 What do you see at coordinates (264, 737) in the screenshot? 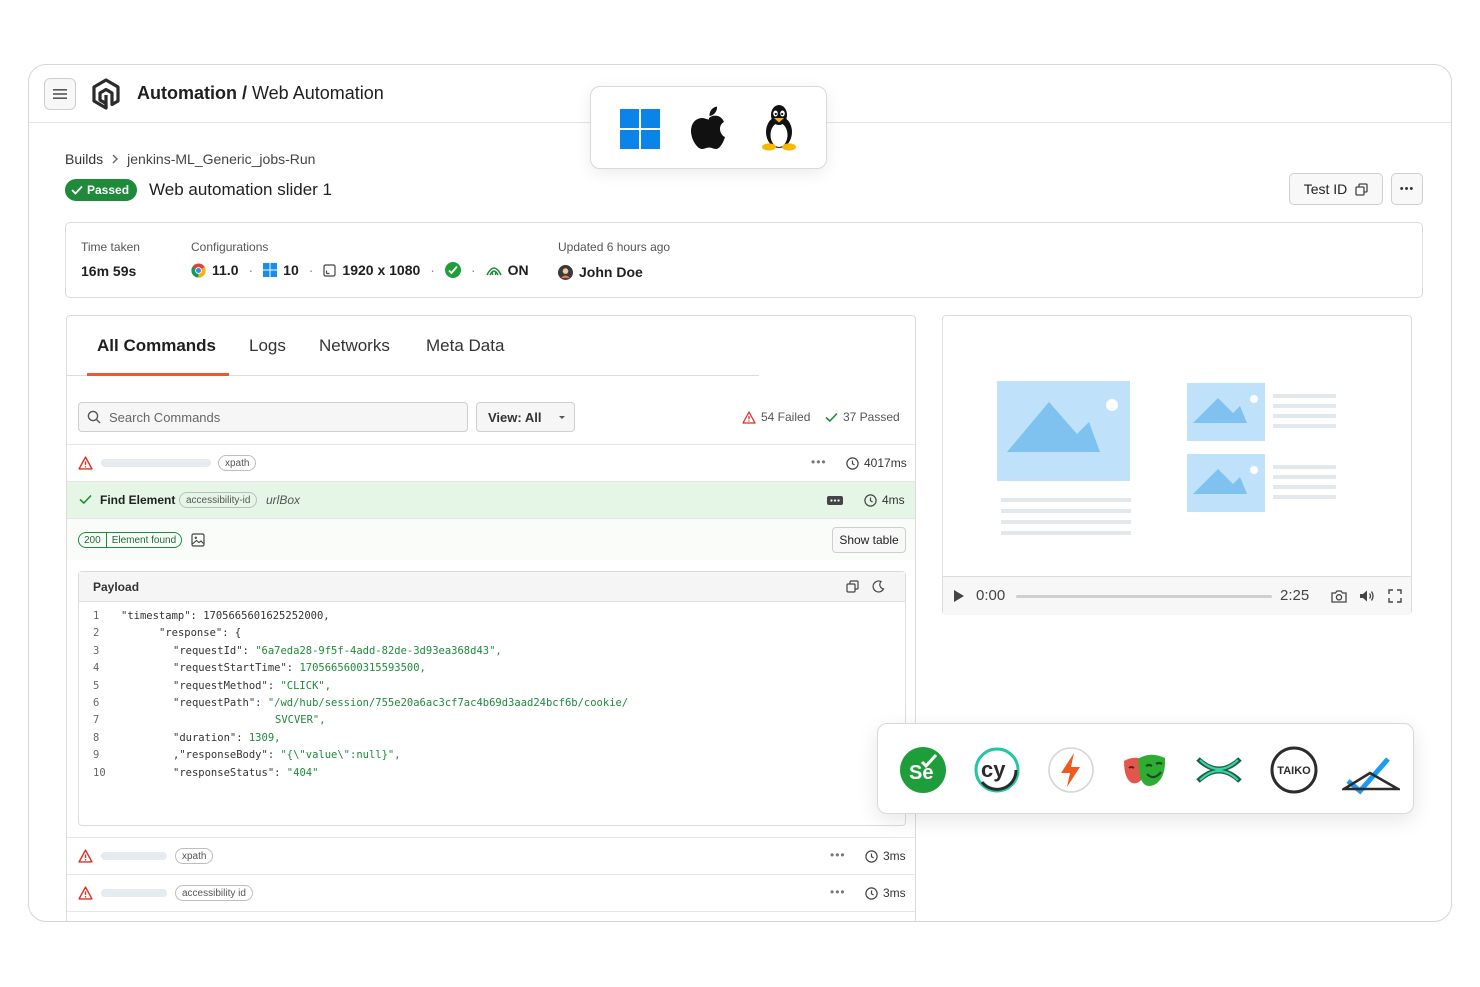
I see `code-value: 1309,` at bounding box center [264, 737].